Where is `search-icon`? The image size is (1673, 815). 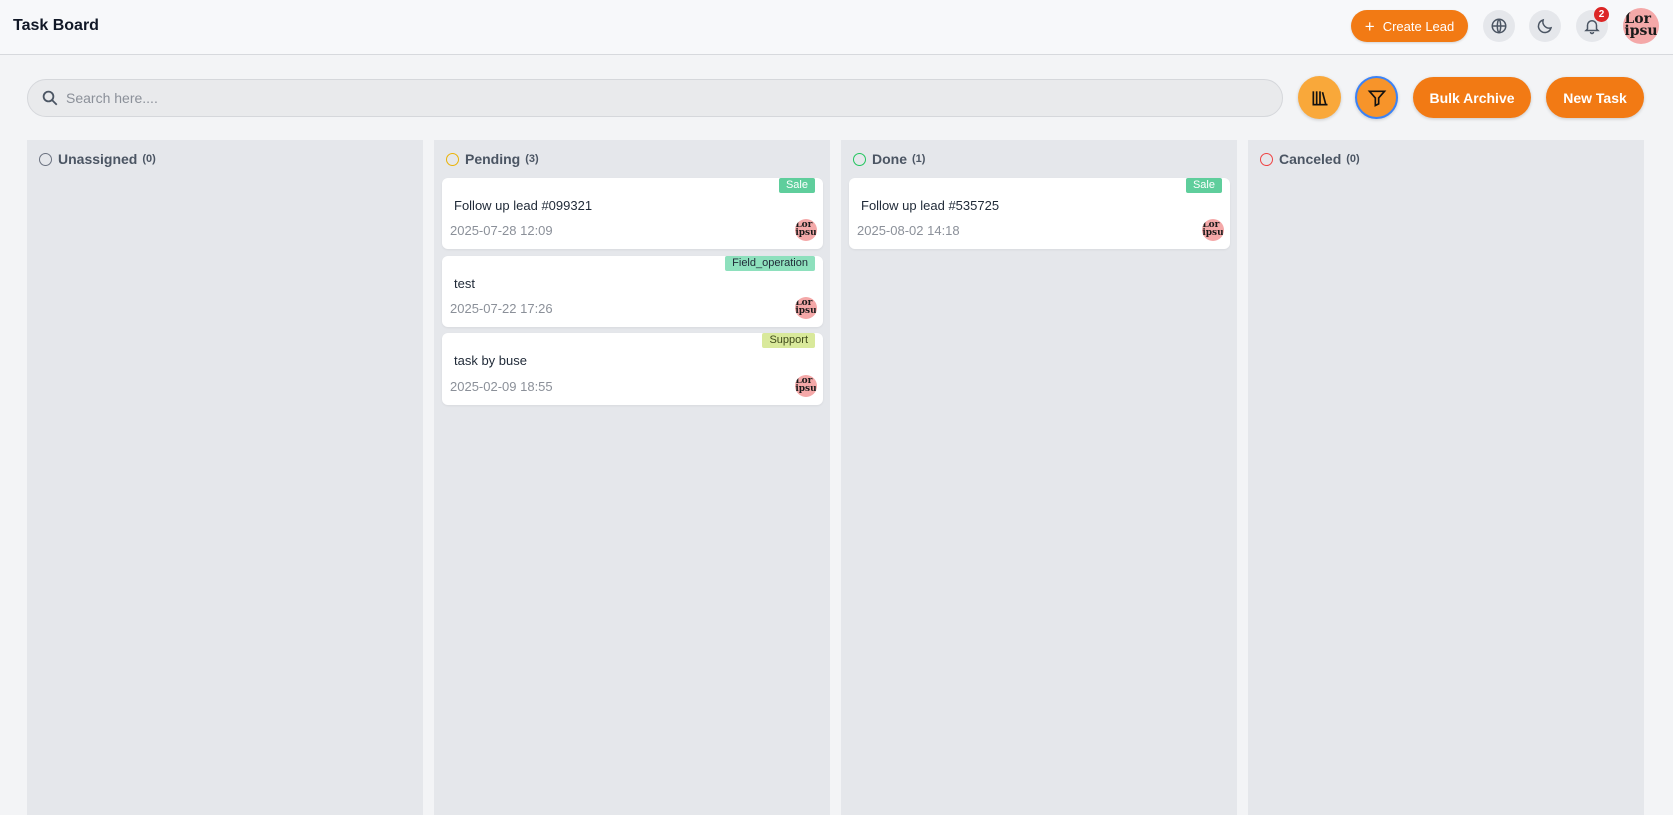
search-icon is located at coordinates (50, 98).